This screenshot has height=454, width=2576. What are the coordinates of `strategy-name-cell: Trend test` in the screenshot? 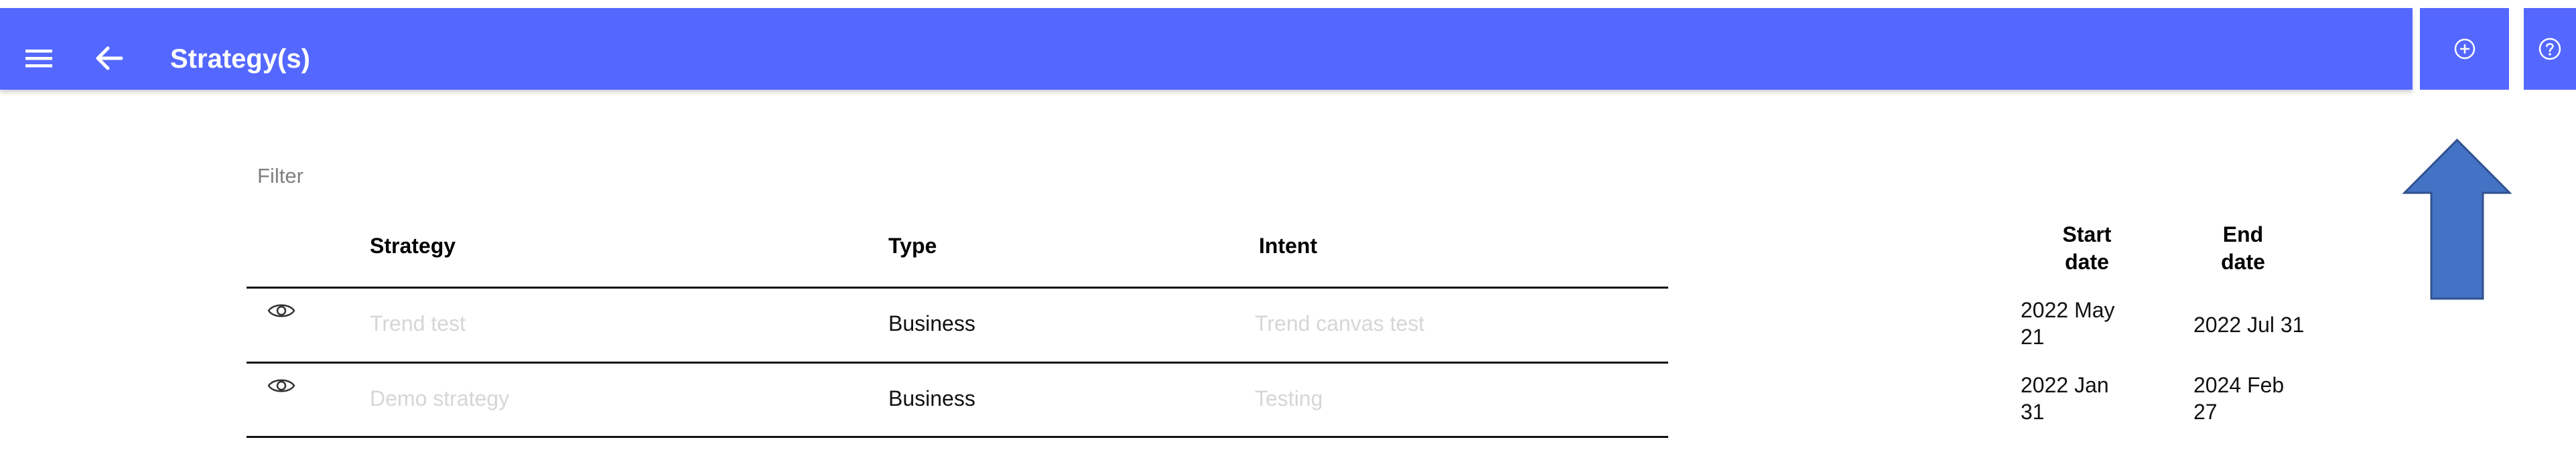 It's located at (418, 323).